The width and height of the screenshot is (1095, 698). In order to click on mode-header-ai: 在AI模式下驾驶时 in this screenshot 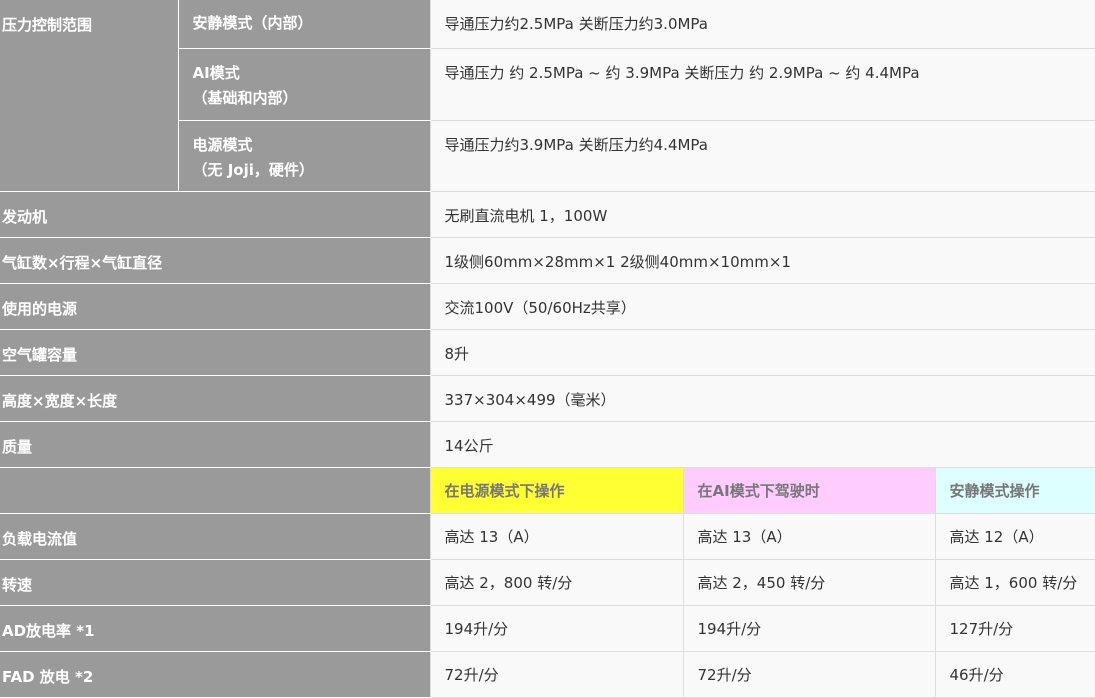, I will do `click(808, 490)`.